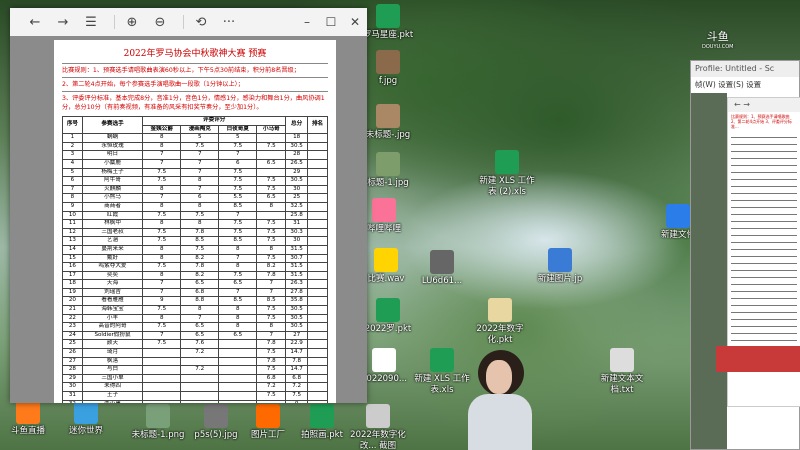 The height and width of the screenshot is (450, 800). Describe the element at coordinates (200, 301) in the screenshot. I see `table-cell: 8.8` at that location.